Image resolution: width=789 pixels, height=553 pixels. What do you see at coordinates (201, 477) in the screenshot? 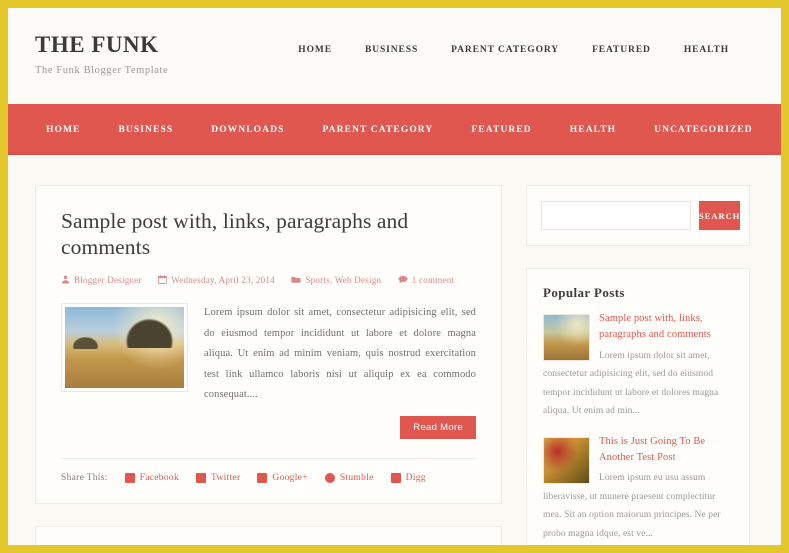
I see `twitter-icon` at bounding box center [201, 477].